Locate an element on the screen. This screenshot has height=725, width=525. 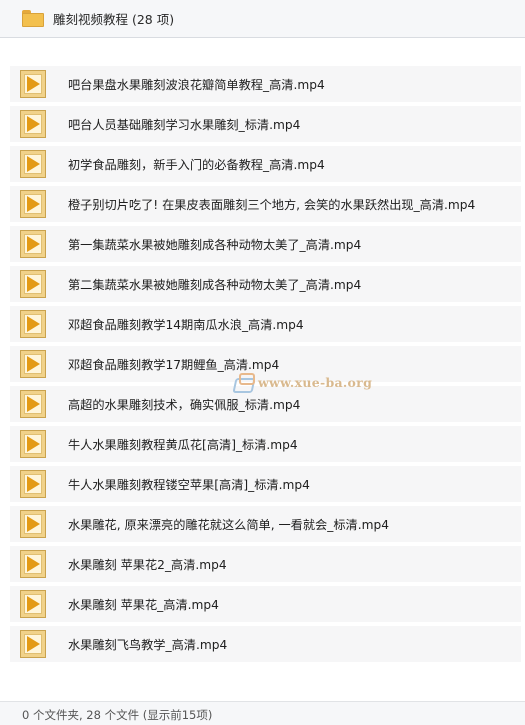
file-row: 水果雕刻 苹果花2_高清.mp4 is located at coordinates (265, 564).